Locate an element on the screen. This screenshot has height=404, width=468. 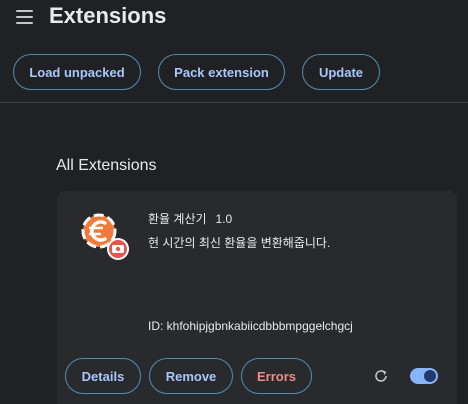
extension-name: 환율 계산기 is located at coordinates (177, 219).